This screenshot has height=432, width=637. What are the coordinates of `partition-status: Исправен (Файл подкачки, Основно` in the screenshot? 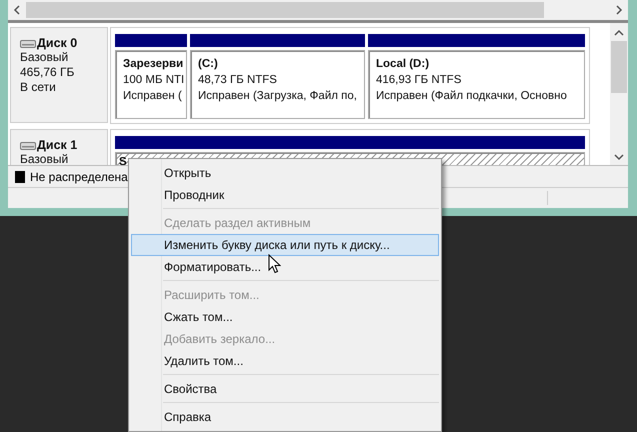 It's located at (472, 96).